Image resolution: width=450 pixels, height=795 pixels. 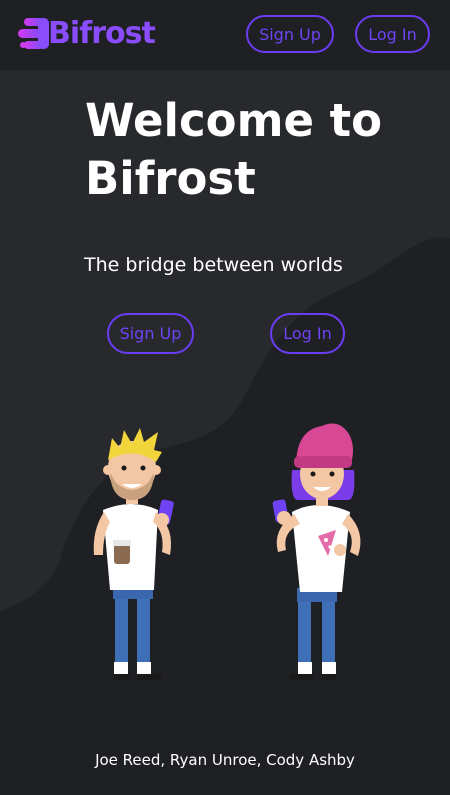 I want to click on nav-log-in-button: Log In, so click(x=392, y=34).